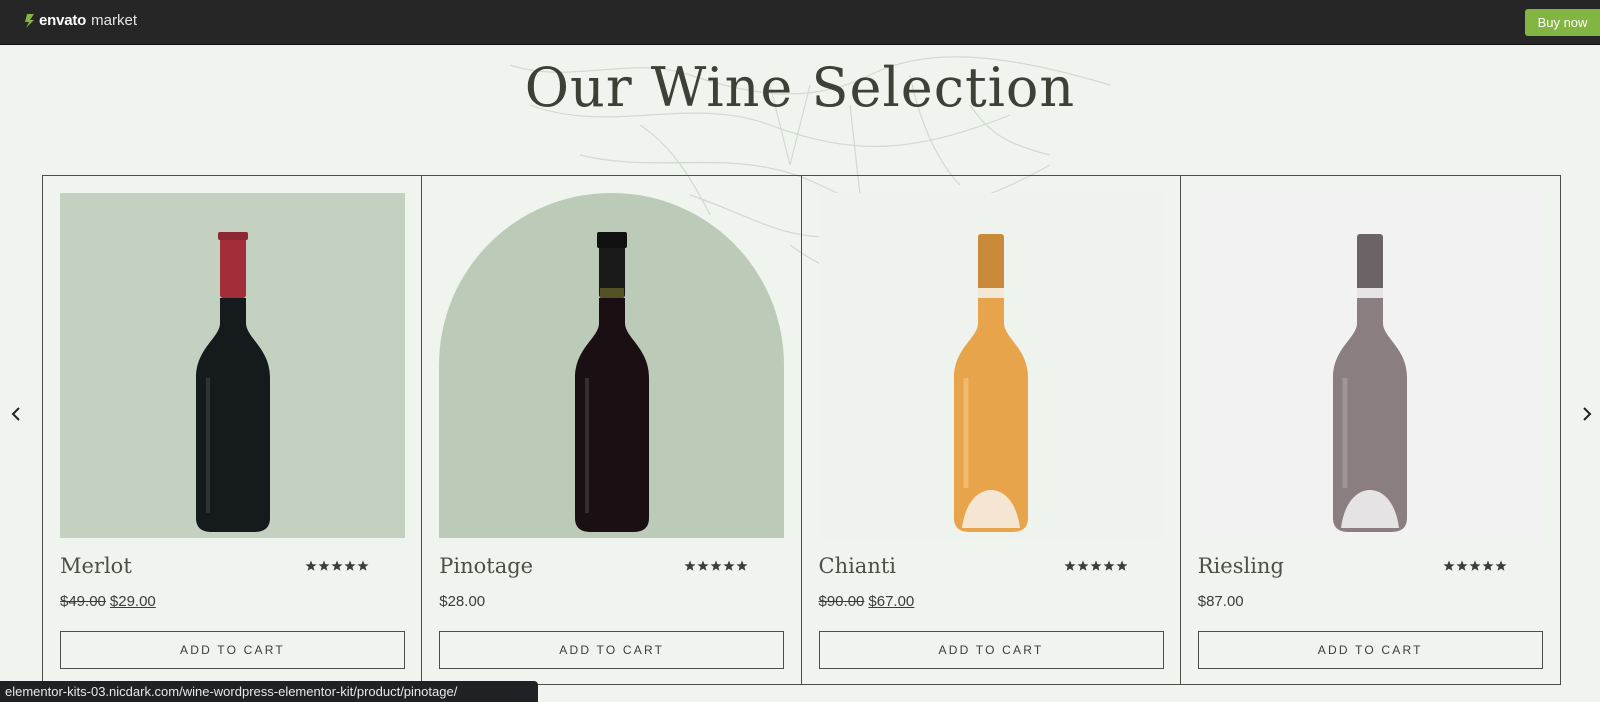 The height and width of the screenshot is (702, 1600). What do you see at coordinates (800, 22) in the screenshot?
I see `envato-topbar: envato market Buy now` at bounding box center [800, 22].